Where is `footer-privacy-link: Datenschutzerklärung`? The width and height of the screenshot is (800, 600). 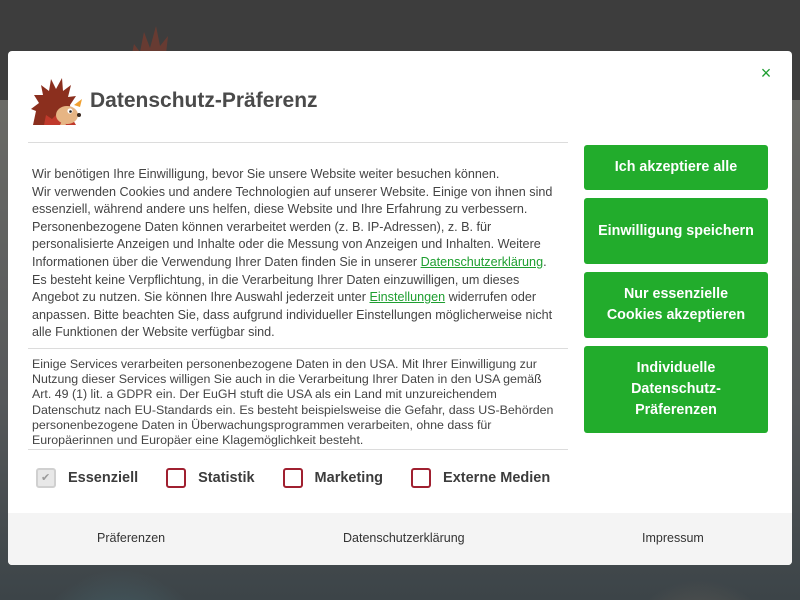
footer-privacy-link: Datenschutzerklärung is located at coordinates (404, 538).